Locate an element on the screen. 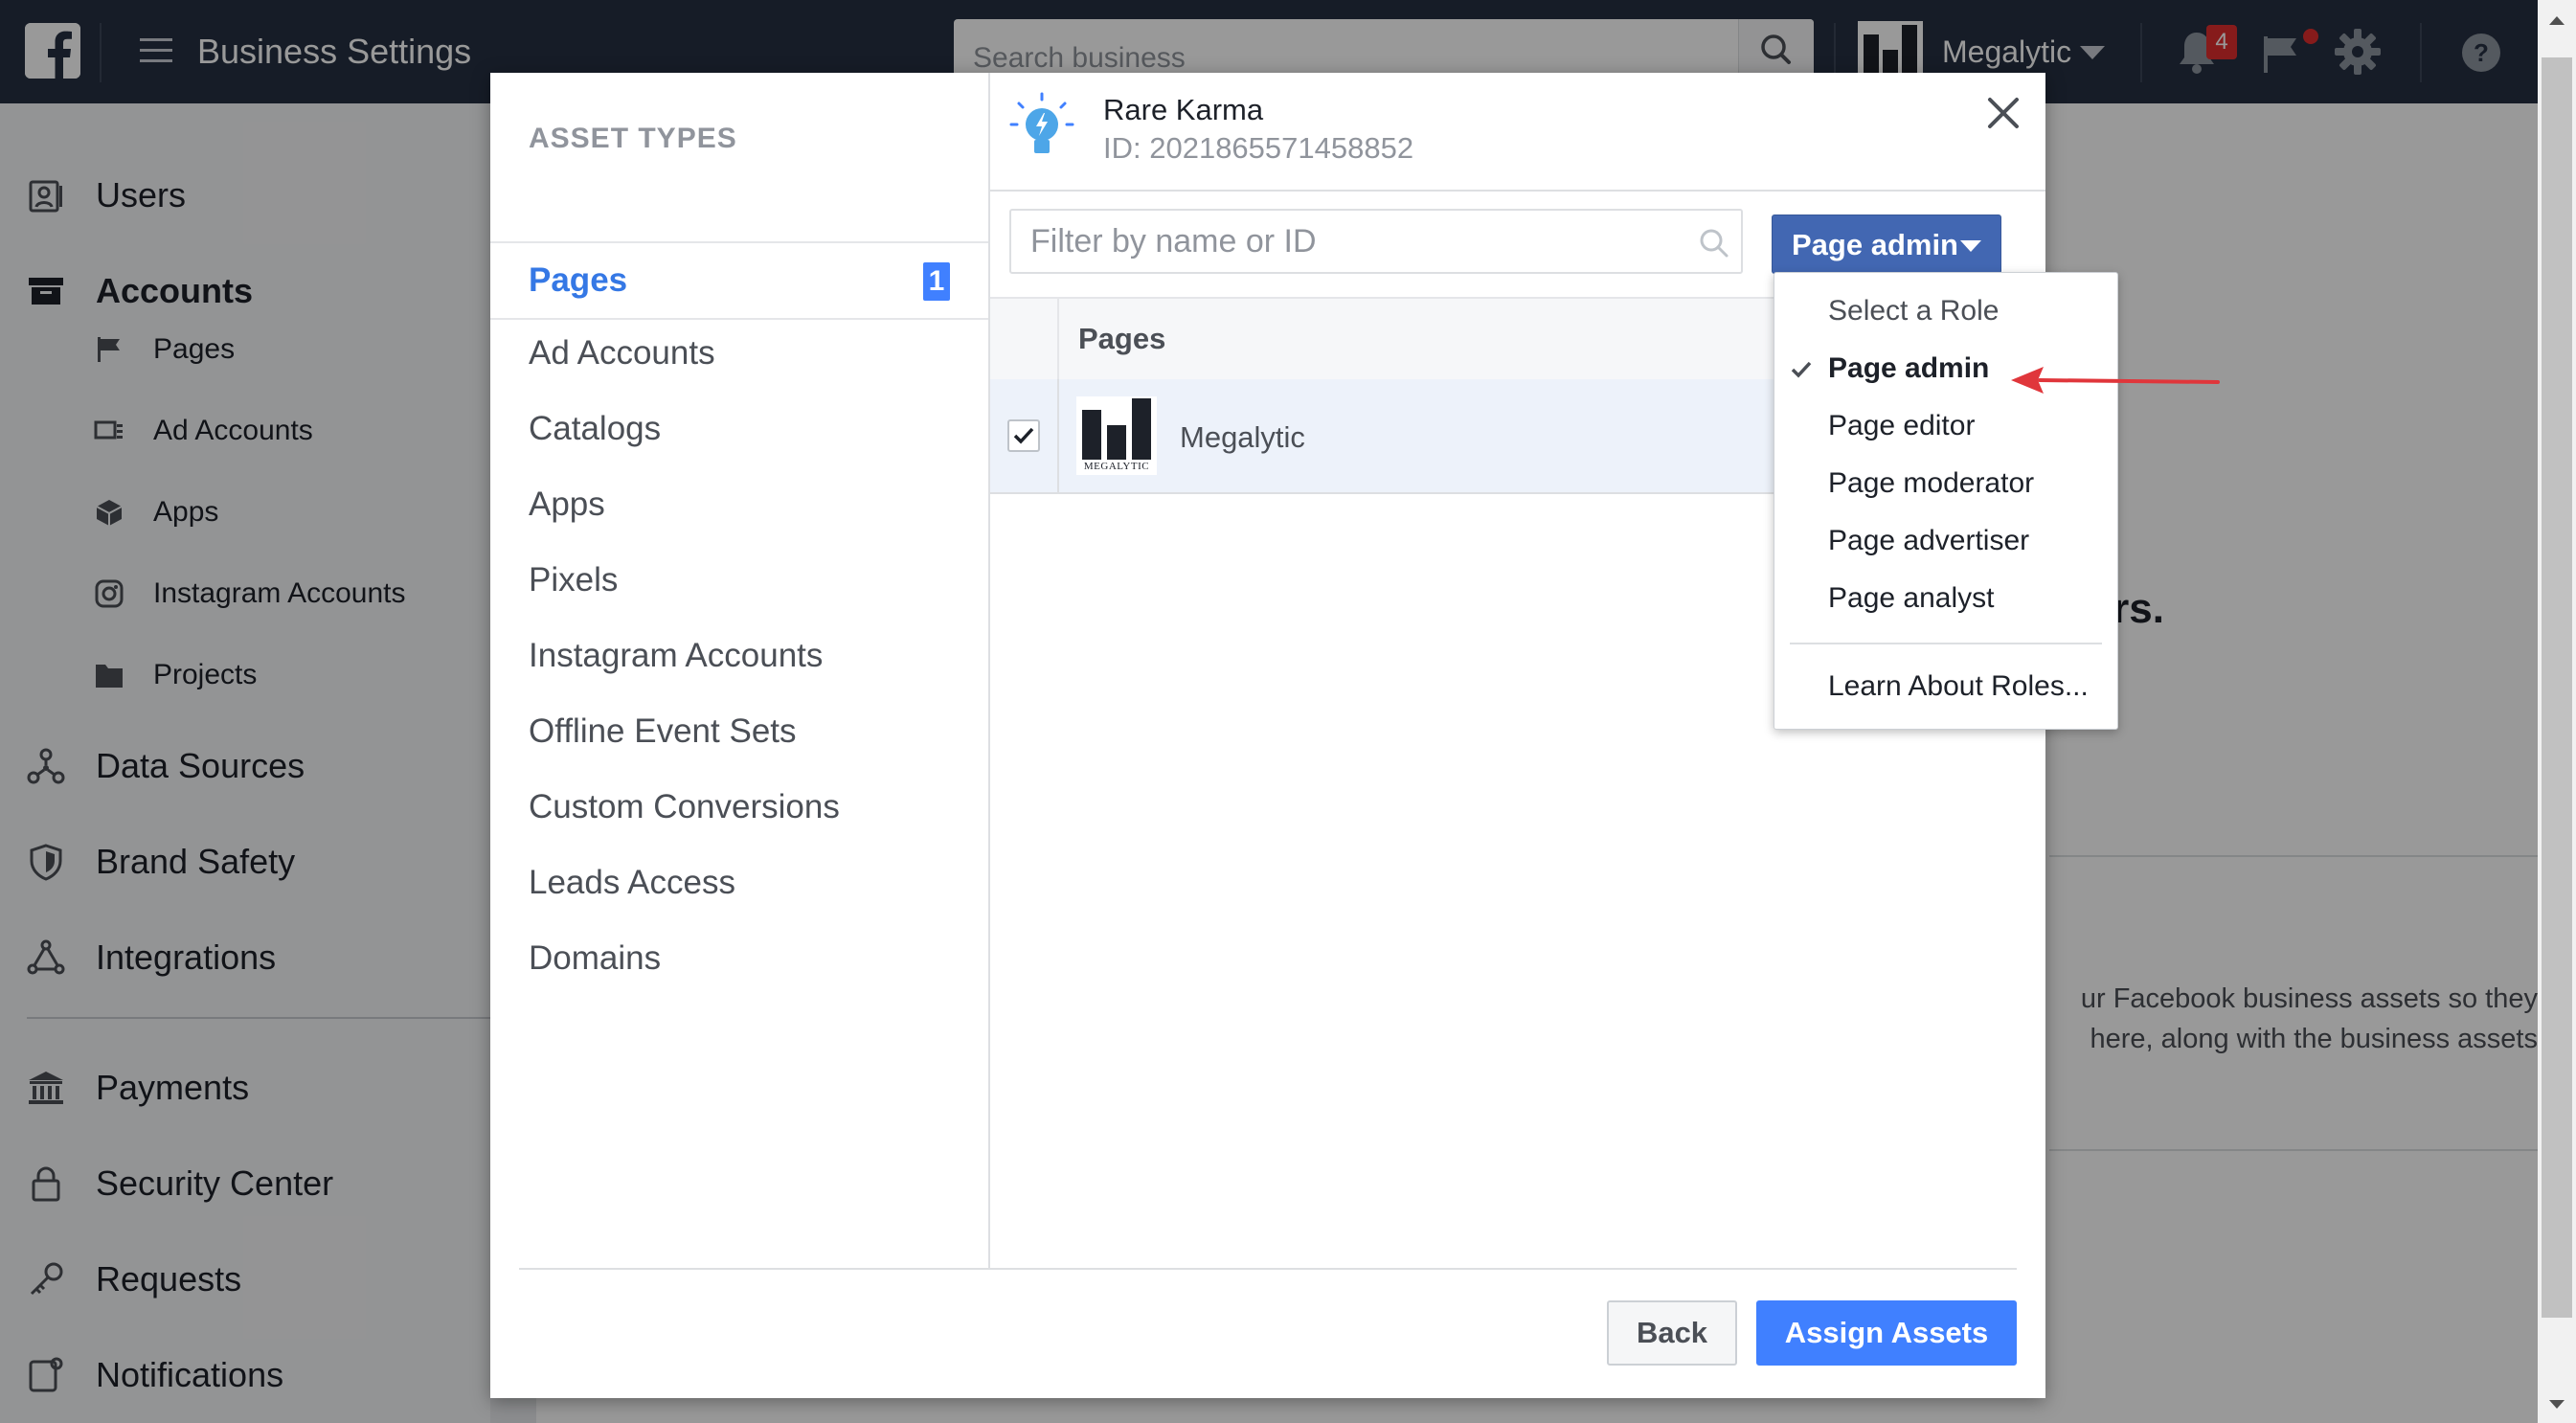 The width and height of the screenshot is (2576, 1423). asset-types-heading: ASSET TYPES is located at coordinates (633, 138).